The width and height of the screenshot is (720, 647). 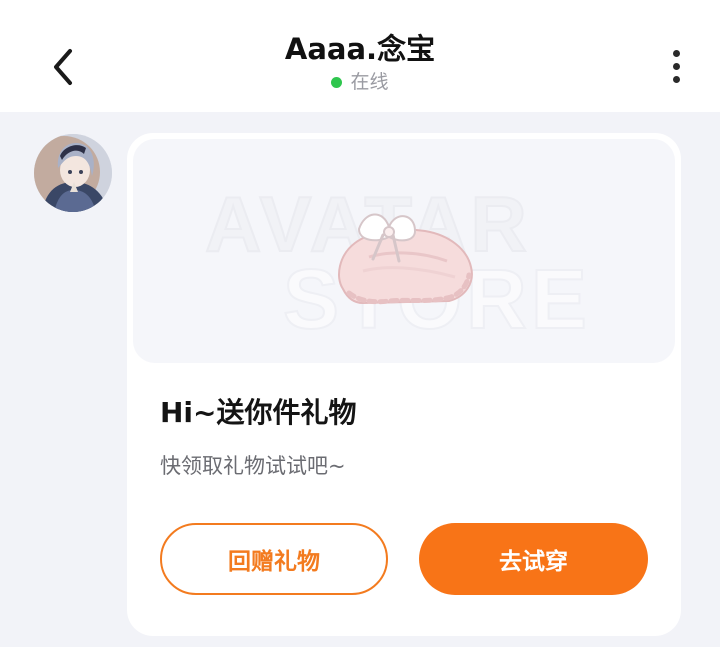 I want to click on gift-title: Hi~送你件礼物, so click(x=258, y=412).